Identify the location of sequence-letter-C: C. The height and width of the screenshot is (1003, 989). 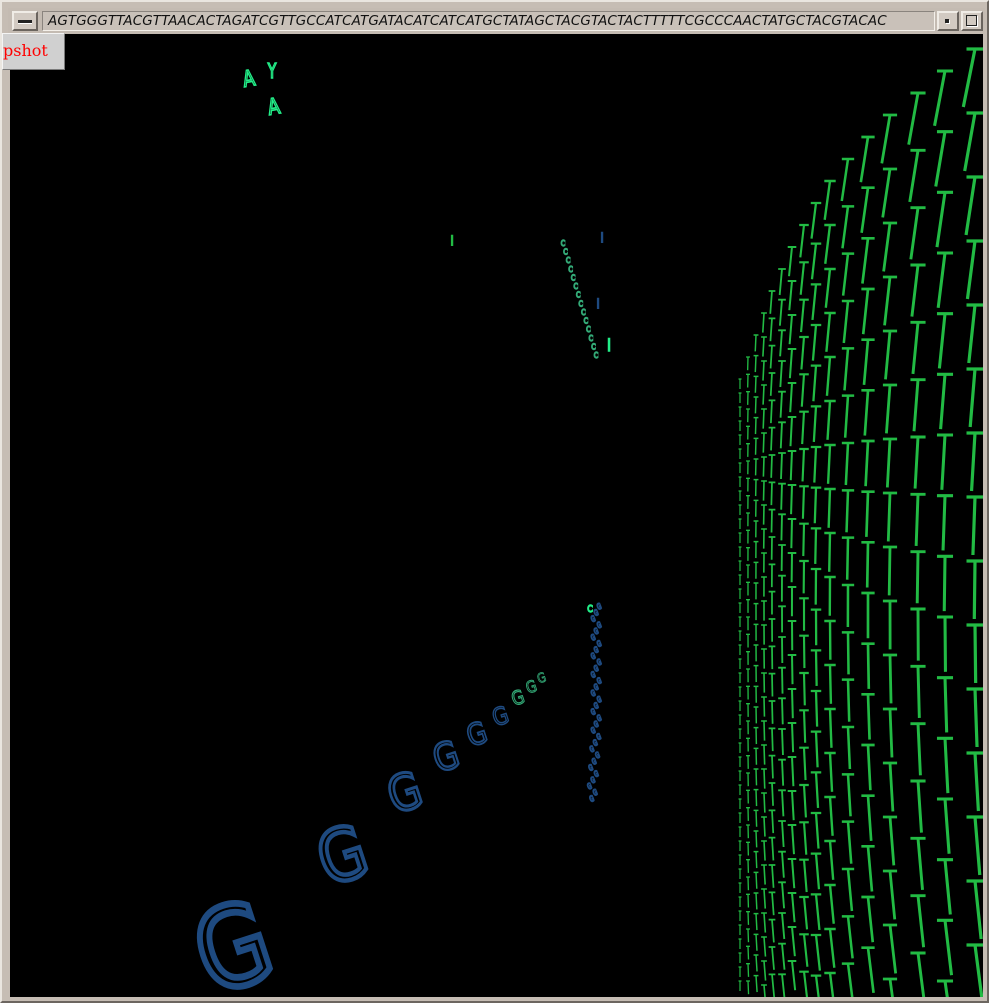
(596, 355).